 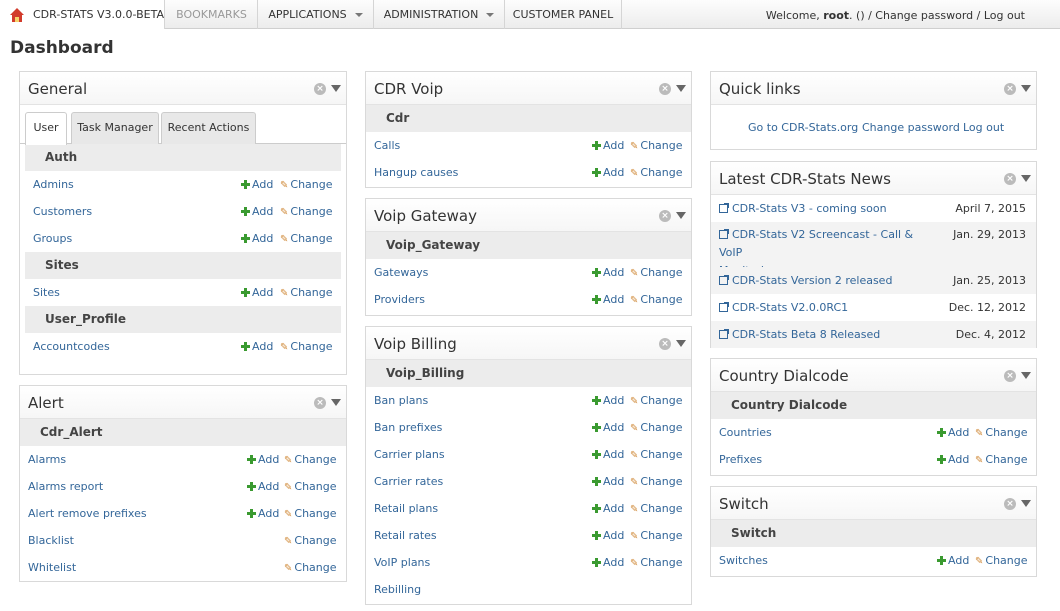 What do you see at coordinates (65, 486) in the screenshot?
I see `alarms-report-link: Alarms report` at bounding box center [65, 486].